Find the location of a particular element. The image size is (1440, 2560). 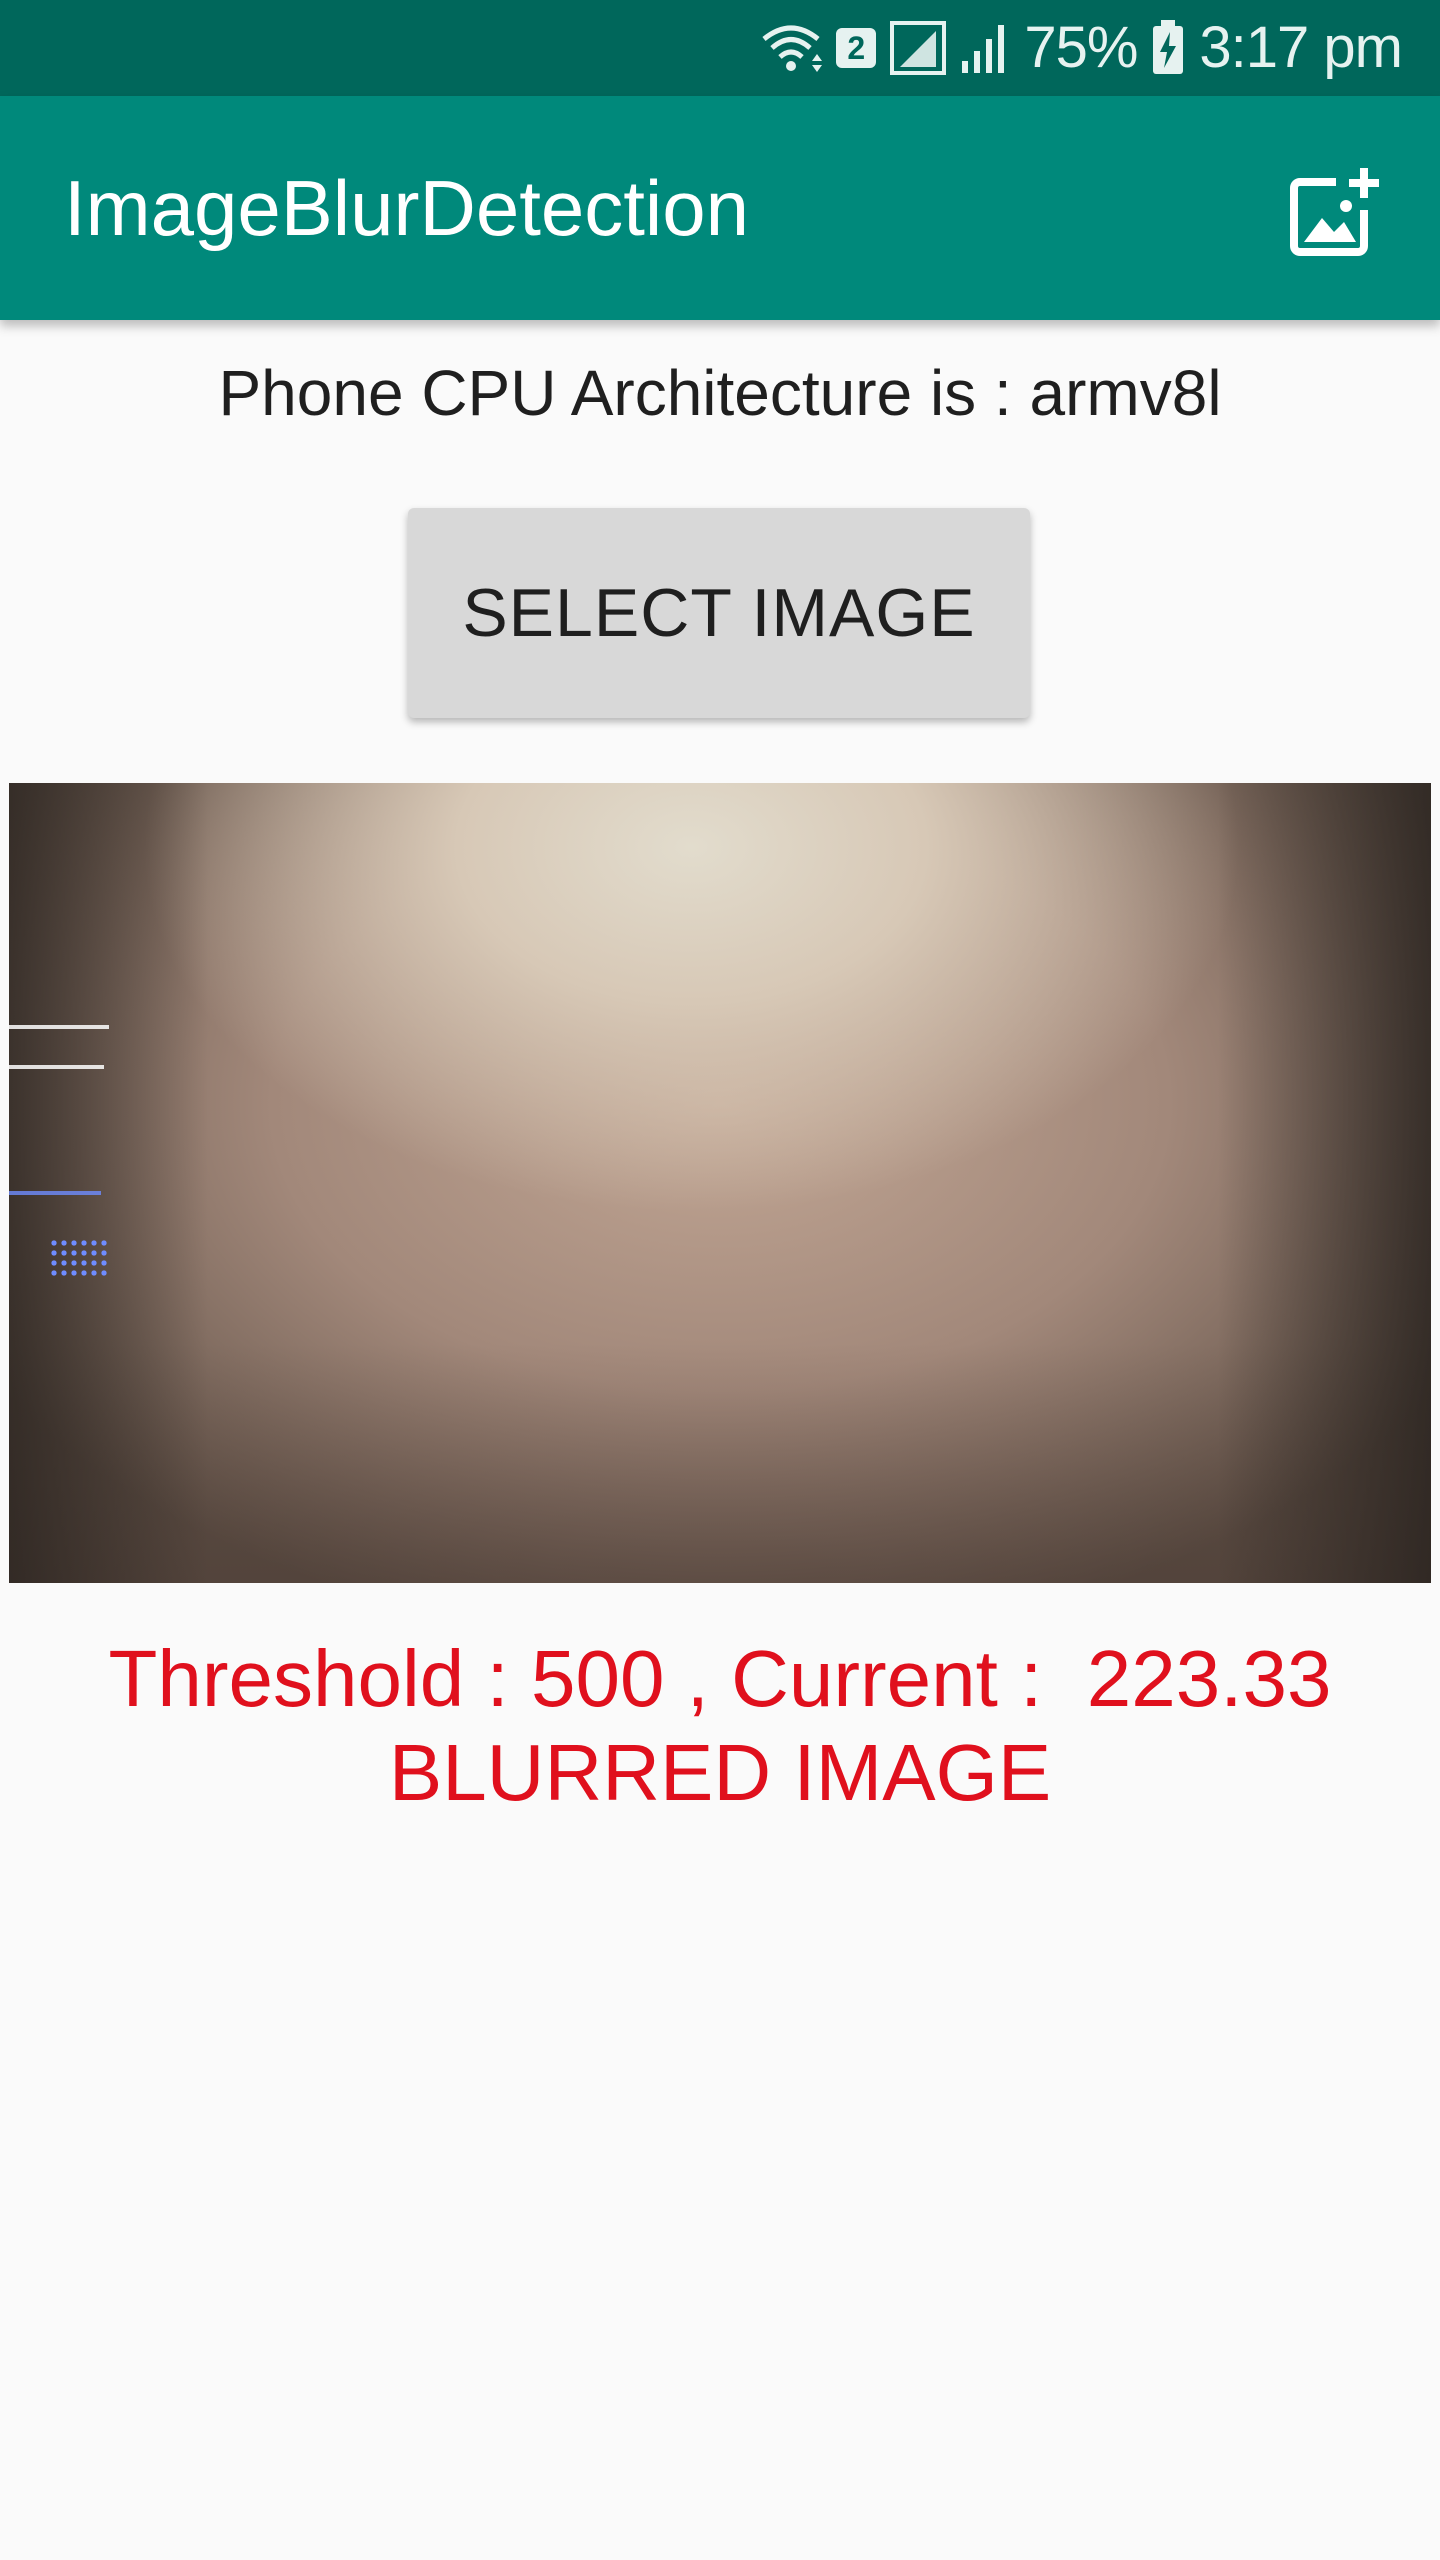

battery-charging-icon is located at coordinates (1168, 48).